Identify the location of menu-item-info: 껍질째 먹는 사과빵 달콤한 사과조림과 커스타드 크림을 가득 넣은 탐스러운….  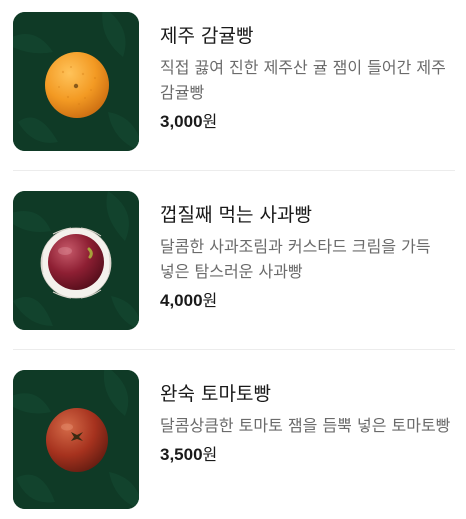
(310, 257).